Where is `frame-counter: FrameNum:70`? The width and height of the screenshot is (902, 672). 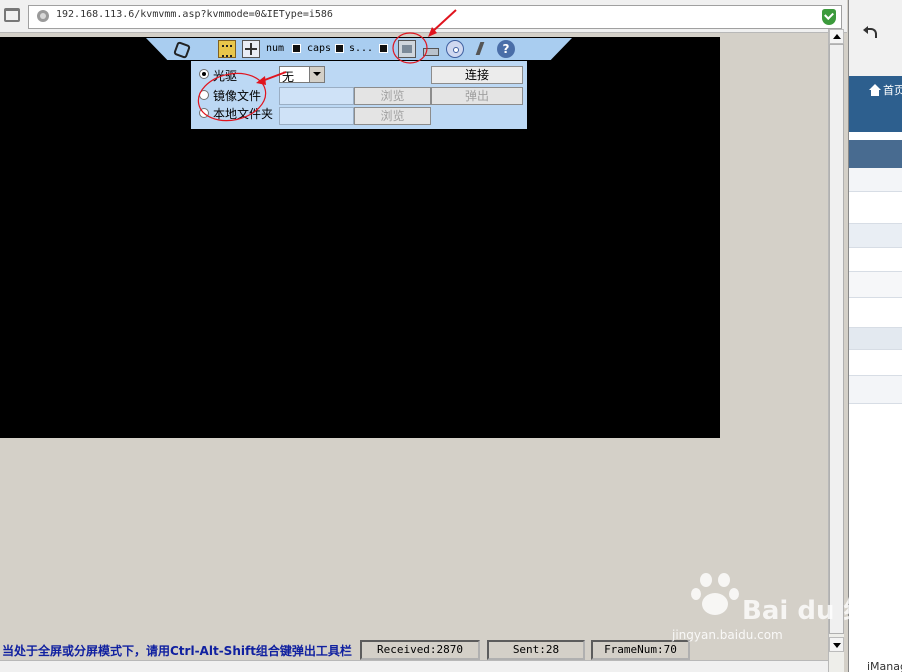 frame-counter: FrameNum:70 is located at coordinates (640, 650).